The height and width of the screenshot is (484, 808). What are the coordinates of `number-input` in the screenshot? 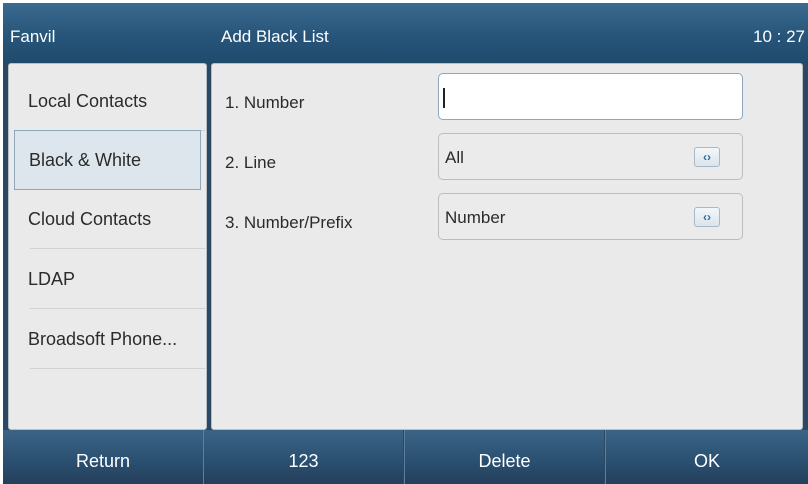 It's located at (590, 96).